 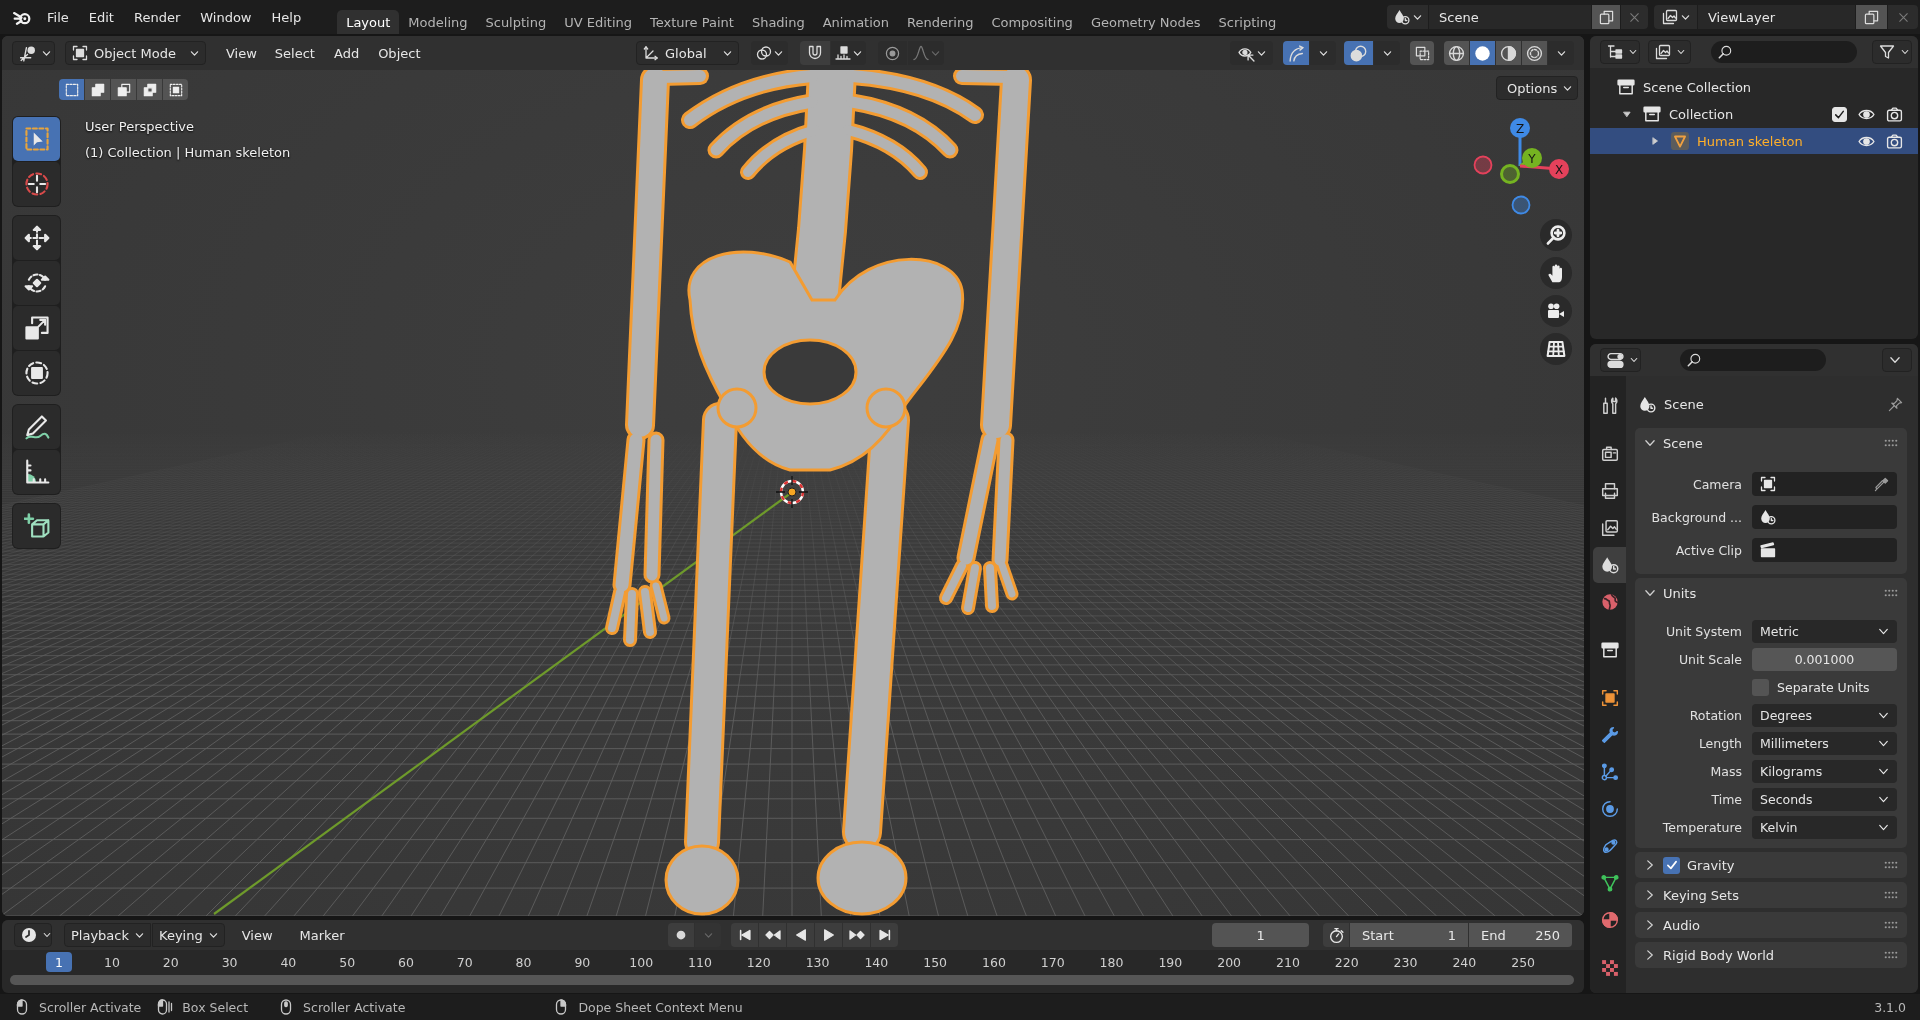 I want to click on filter-dropdown, so click(x=1892, y=52).